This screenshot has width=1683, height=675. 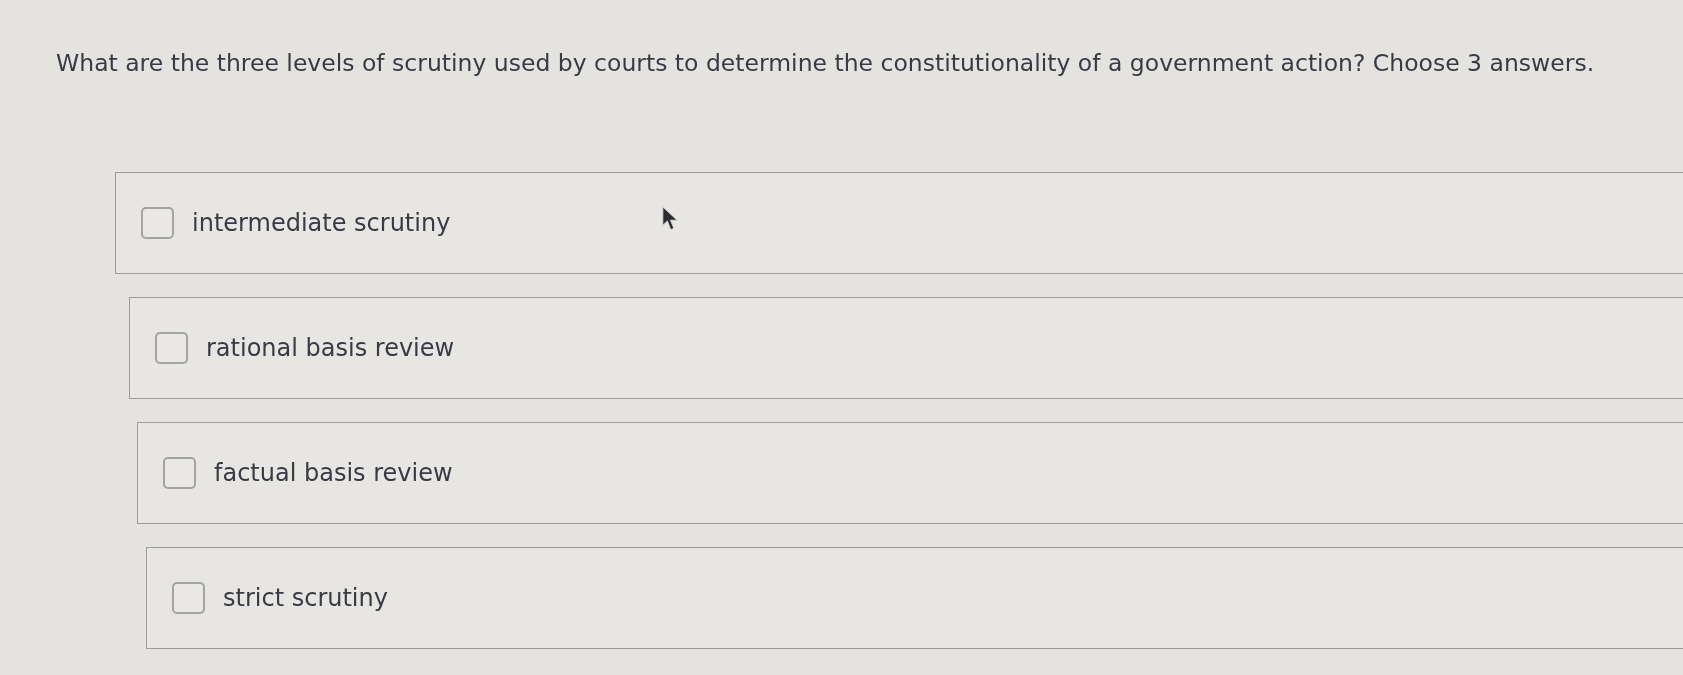 What do you see at coordinates (330, 348) in the screenshot?
I see `option-label: rational basis review` at bounding box center [330, 348].